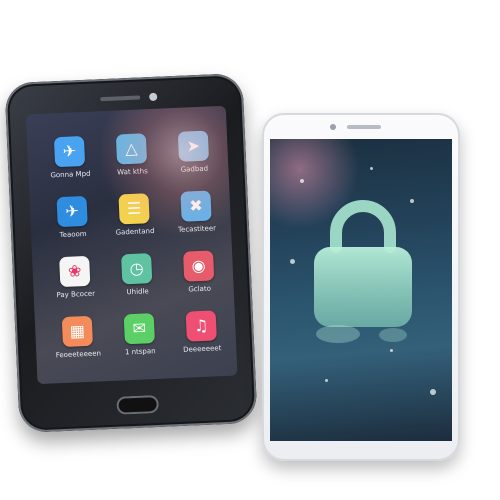 This screenshot has height=500, width=500. I want to click on app-label: Pay Bcocer, so click(76, 294).